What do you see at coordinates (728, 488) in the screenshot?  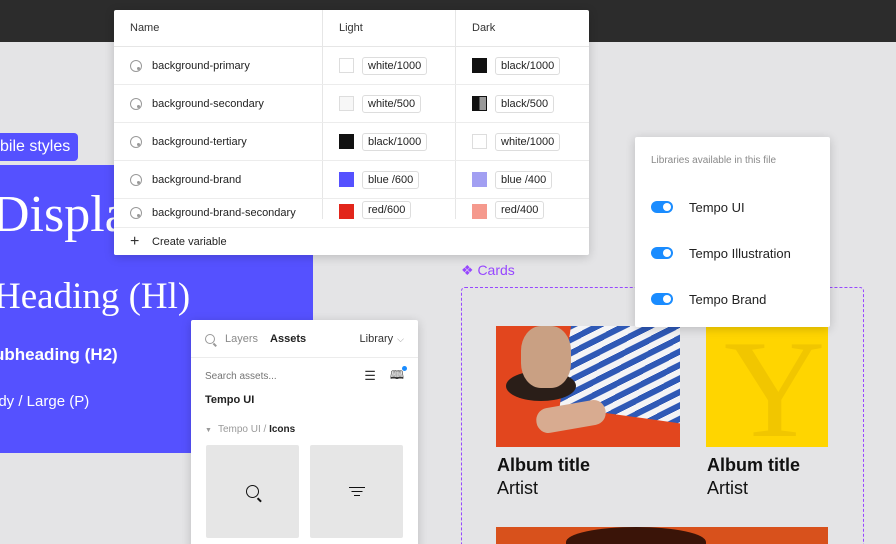 I see `album-artist-2: Artist` at bounding box center [728, 488].